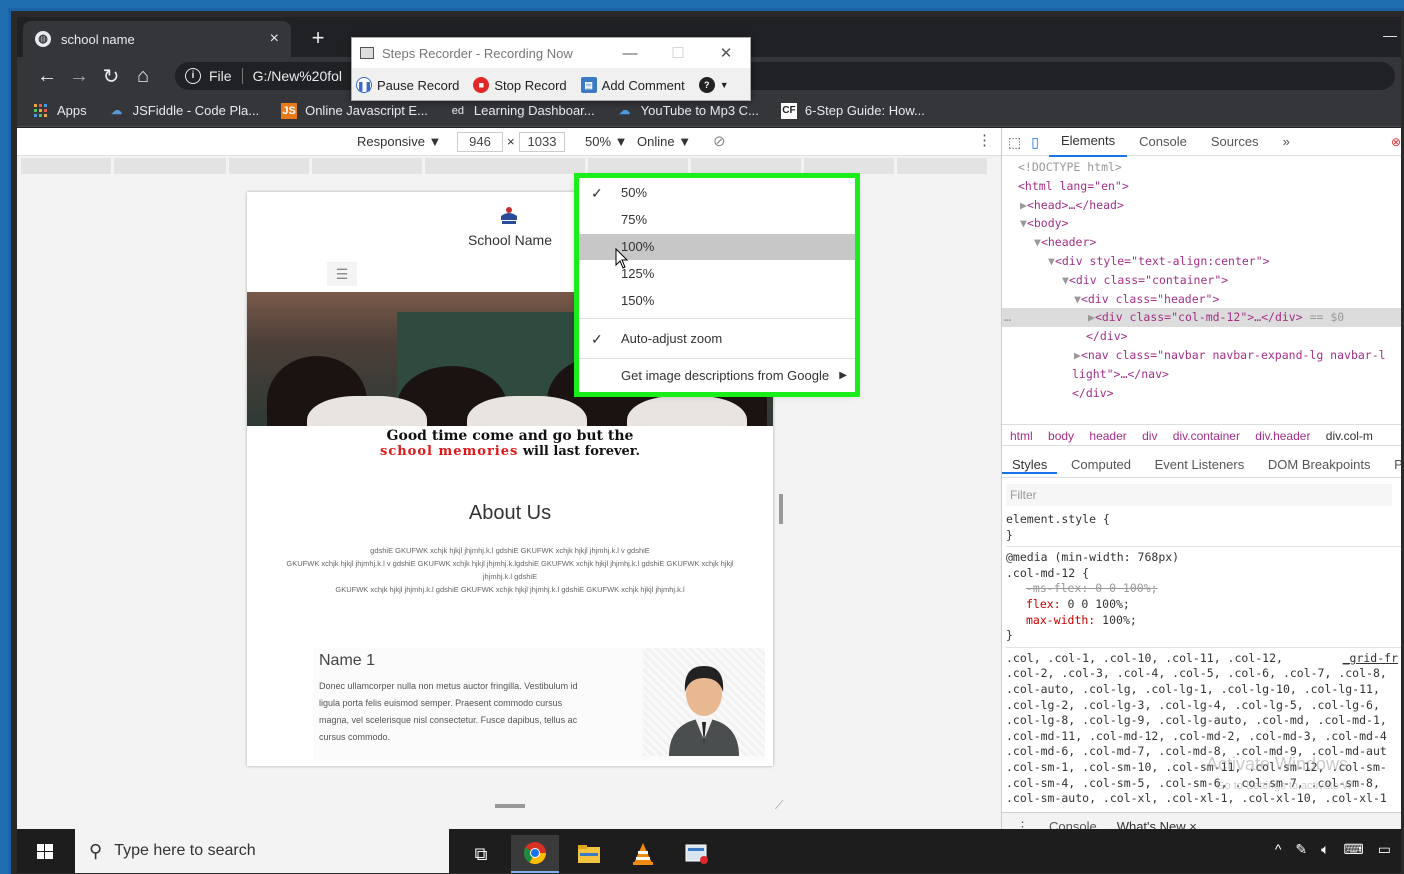 The width and height of the screenshot is (1404, 874). I want to click on breadcrumb-item: div.header, so click(1282, 436).